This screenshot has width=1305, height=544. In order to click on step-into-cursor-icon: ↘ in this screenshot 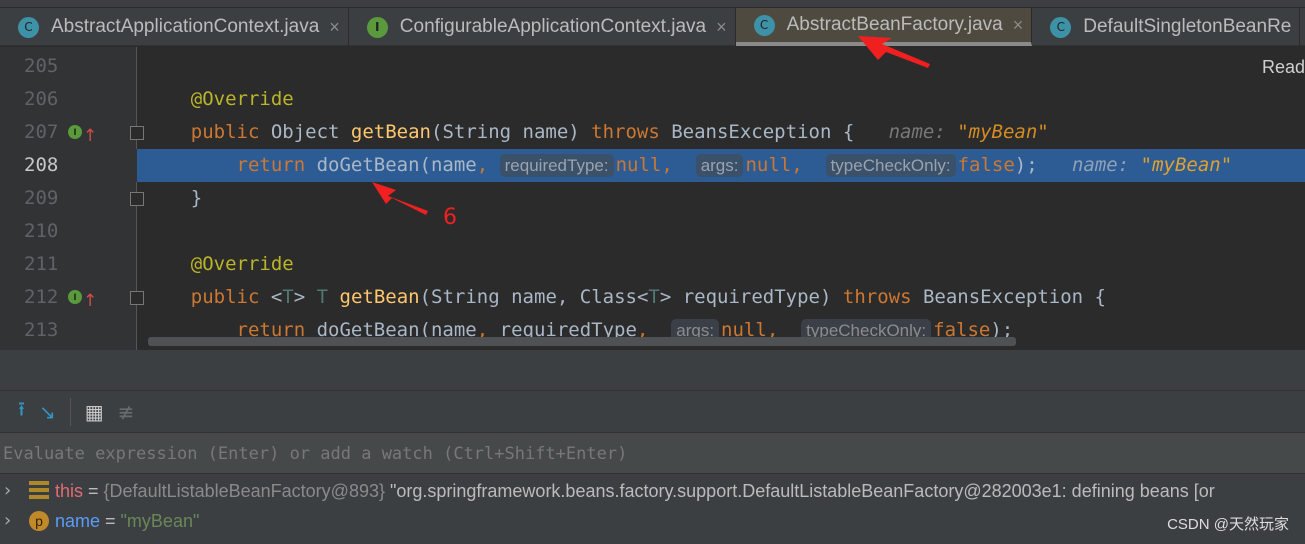, I will do `click(47, 412)`.